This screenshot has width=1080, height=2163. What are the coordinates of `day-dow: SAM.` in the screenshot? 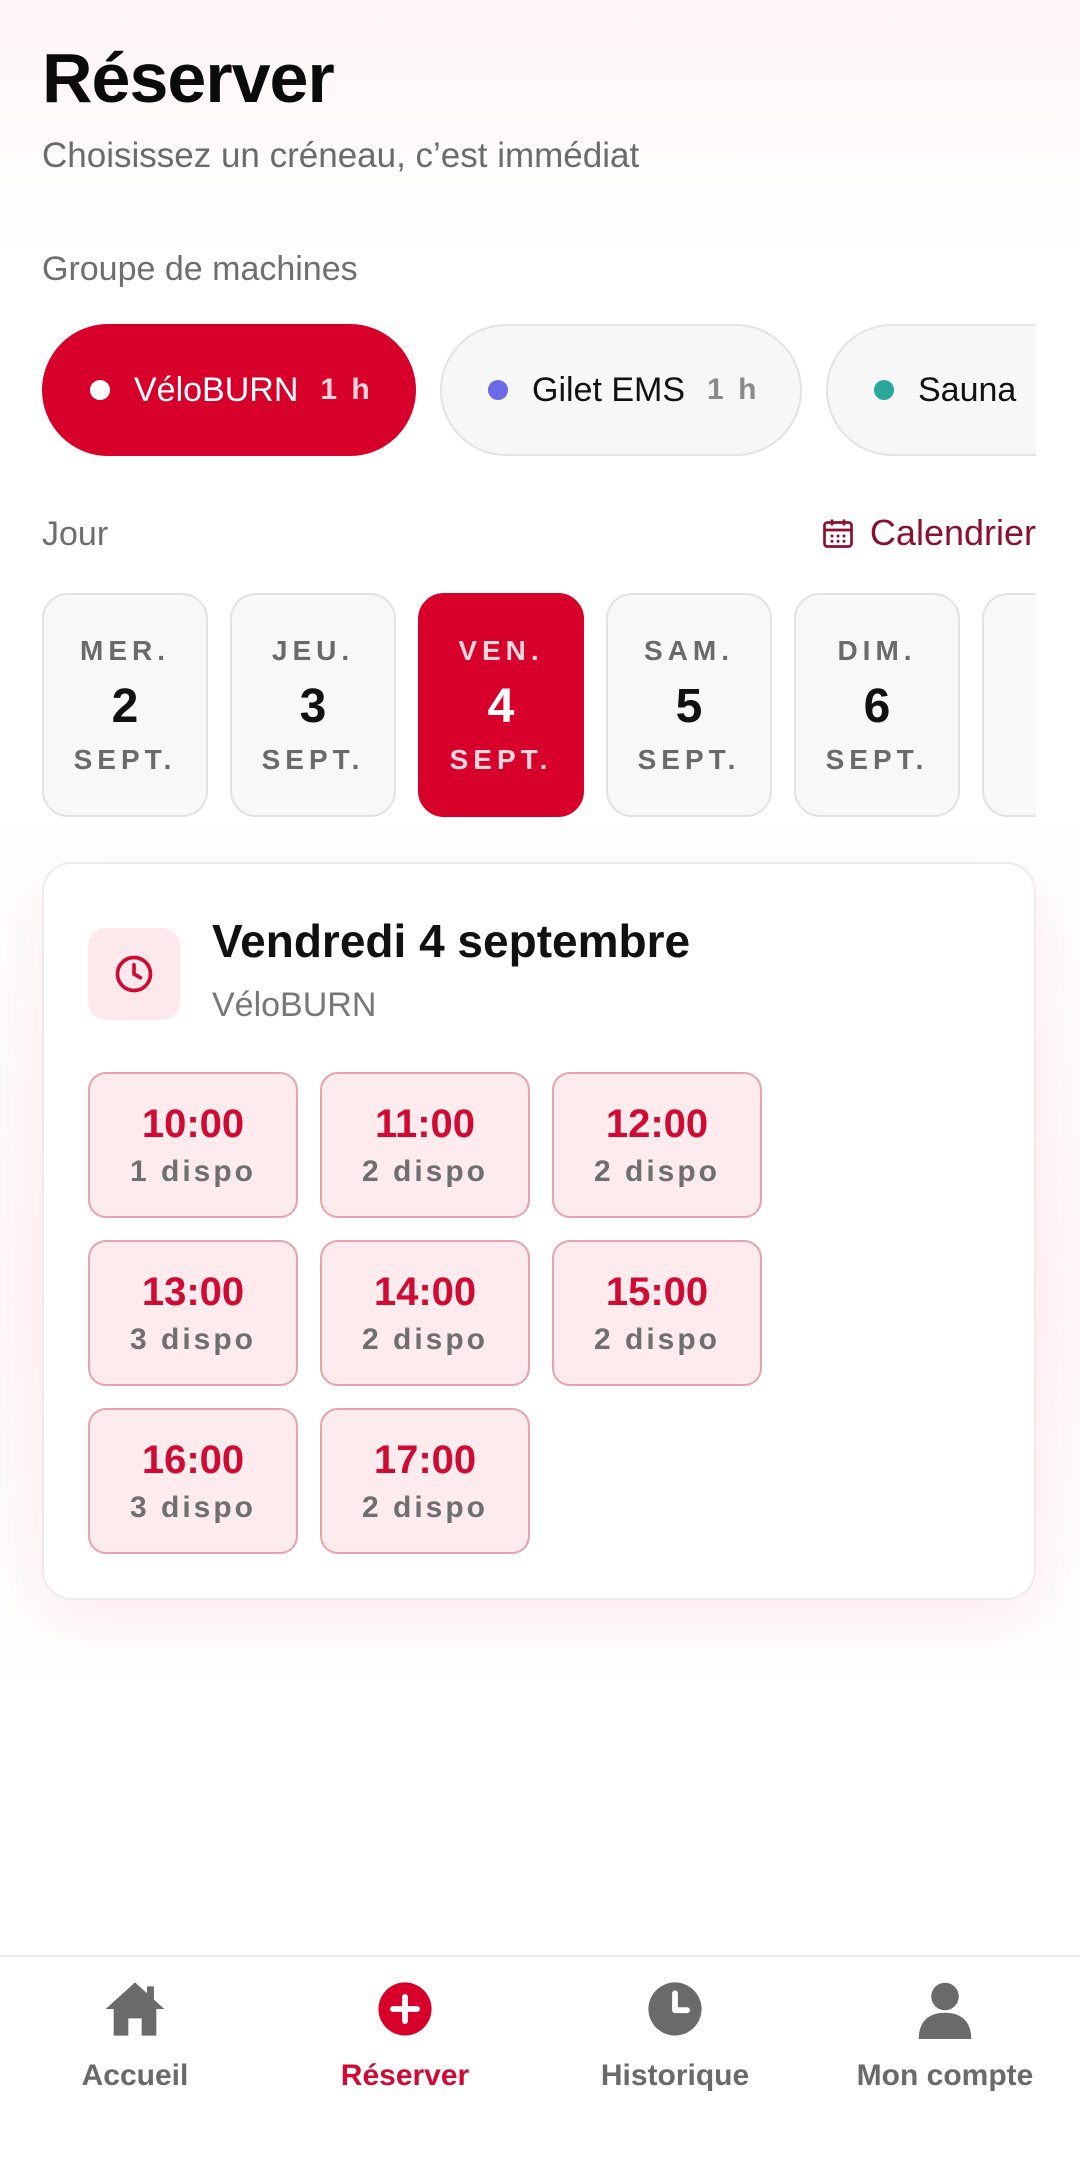 It's located at (689, 650).